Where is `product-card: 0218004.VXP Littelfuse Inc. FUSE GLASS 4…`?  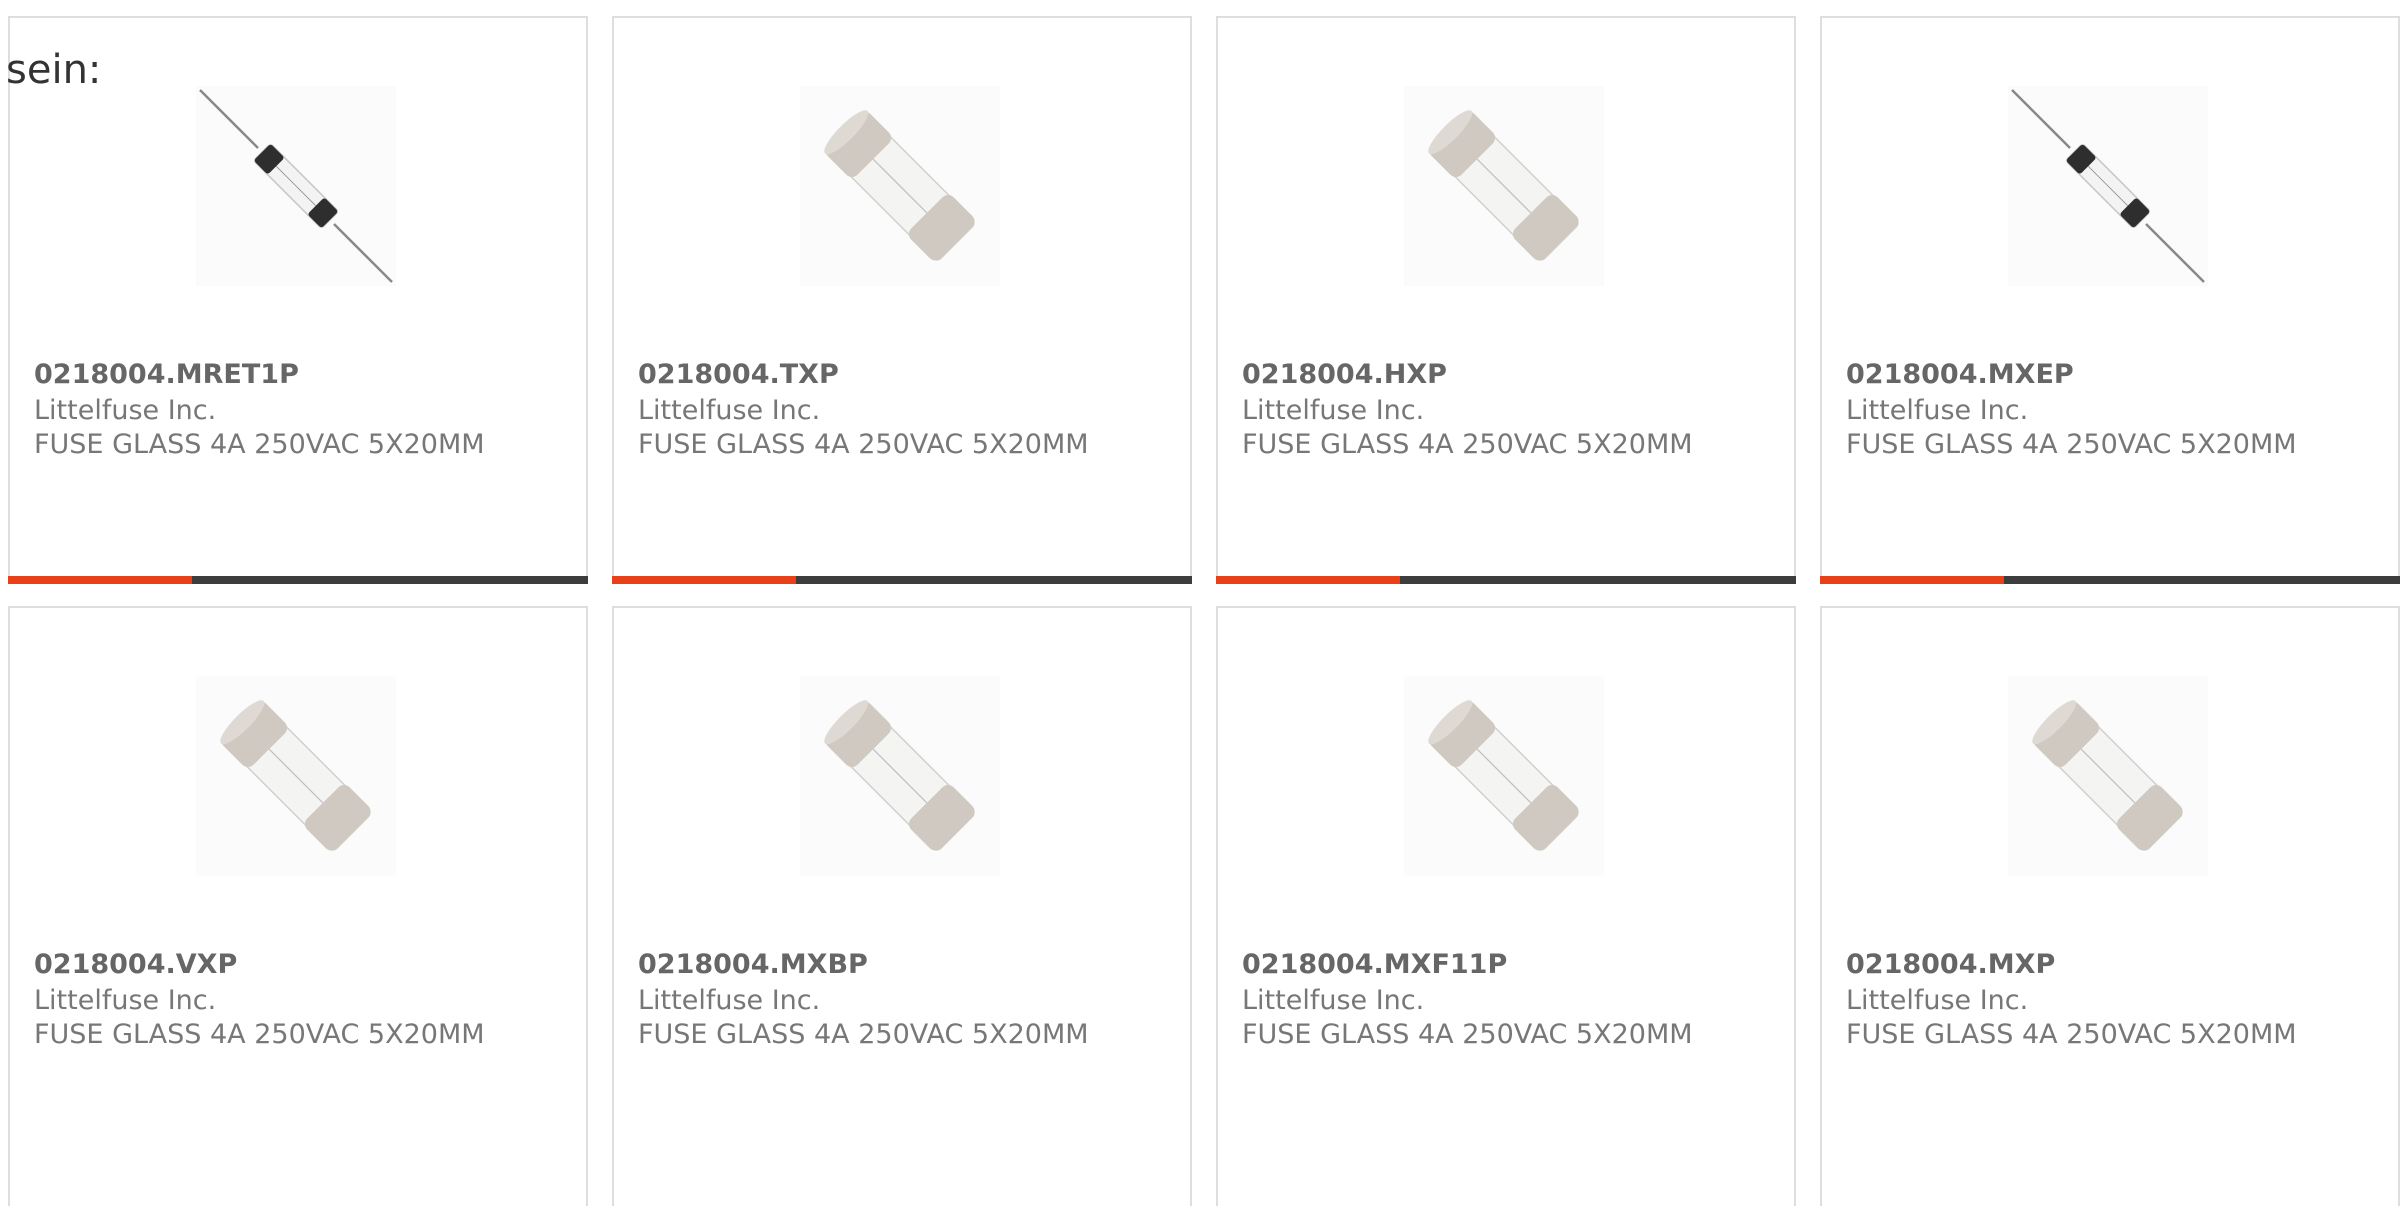
product-card: 0218004.VXP Littelfuse Inc. FUSE GLASS 4… is located at coordinates (298, 906).